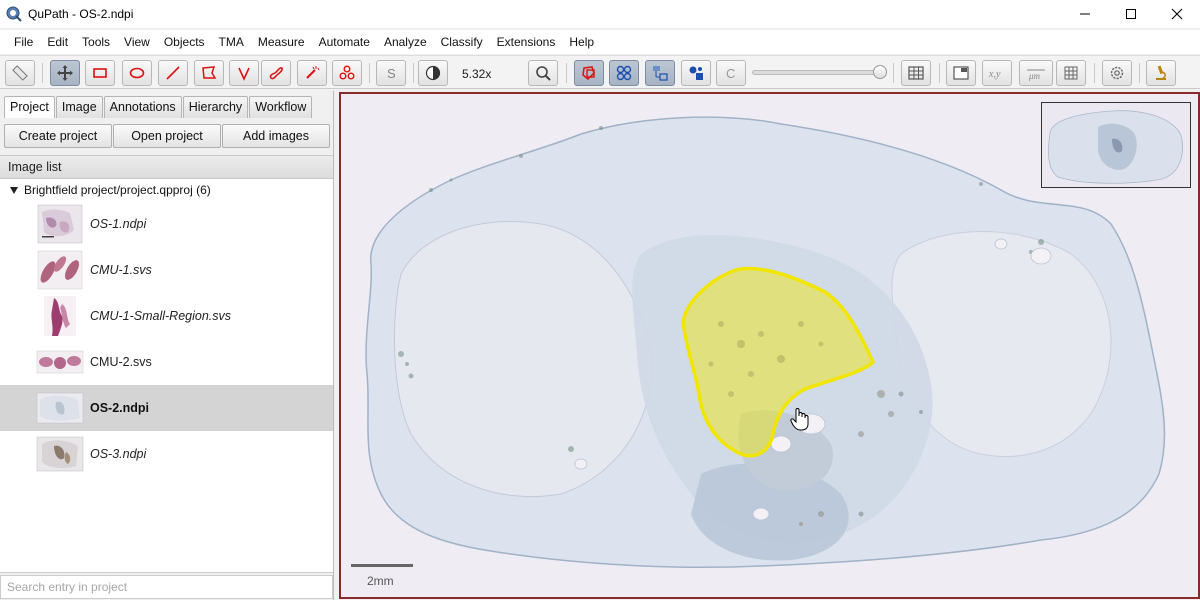  What do you see at coordinates (880, 72) in the screenshot?
I see `opacity-slider-thumb` at bounding box center [880, 72].